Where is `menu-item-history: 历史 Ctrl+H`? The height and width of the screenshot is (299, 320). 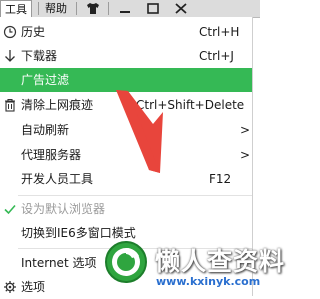 menu-item-history: 历史 Ctrl+H is located at coordinates (126, 32).